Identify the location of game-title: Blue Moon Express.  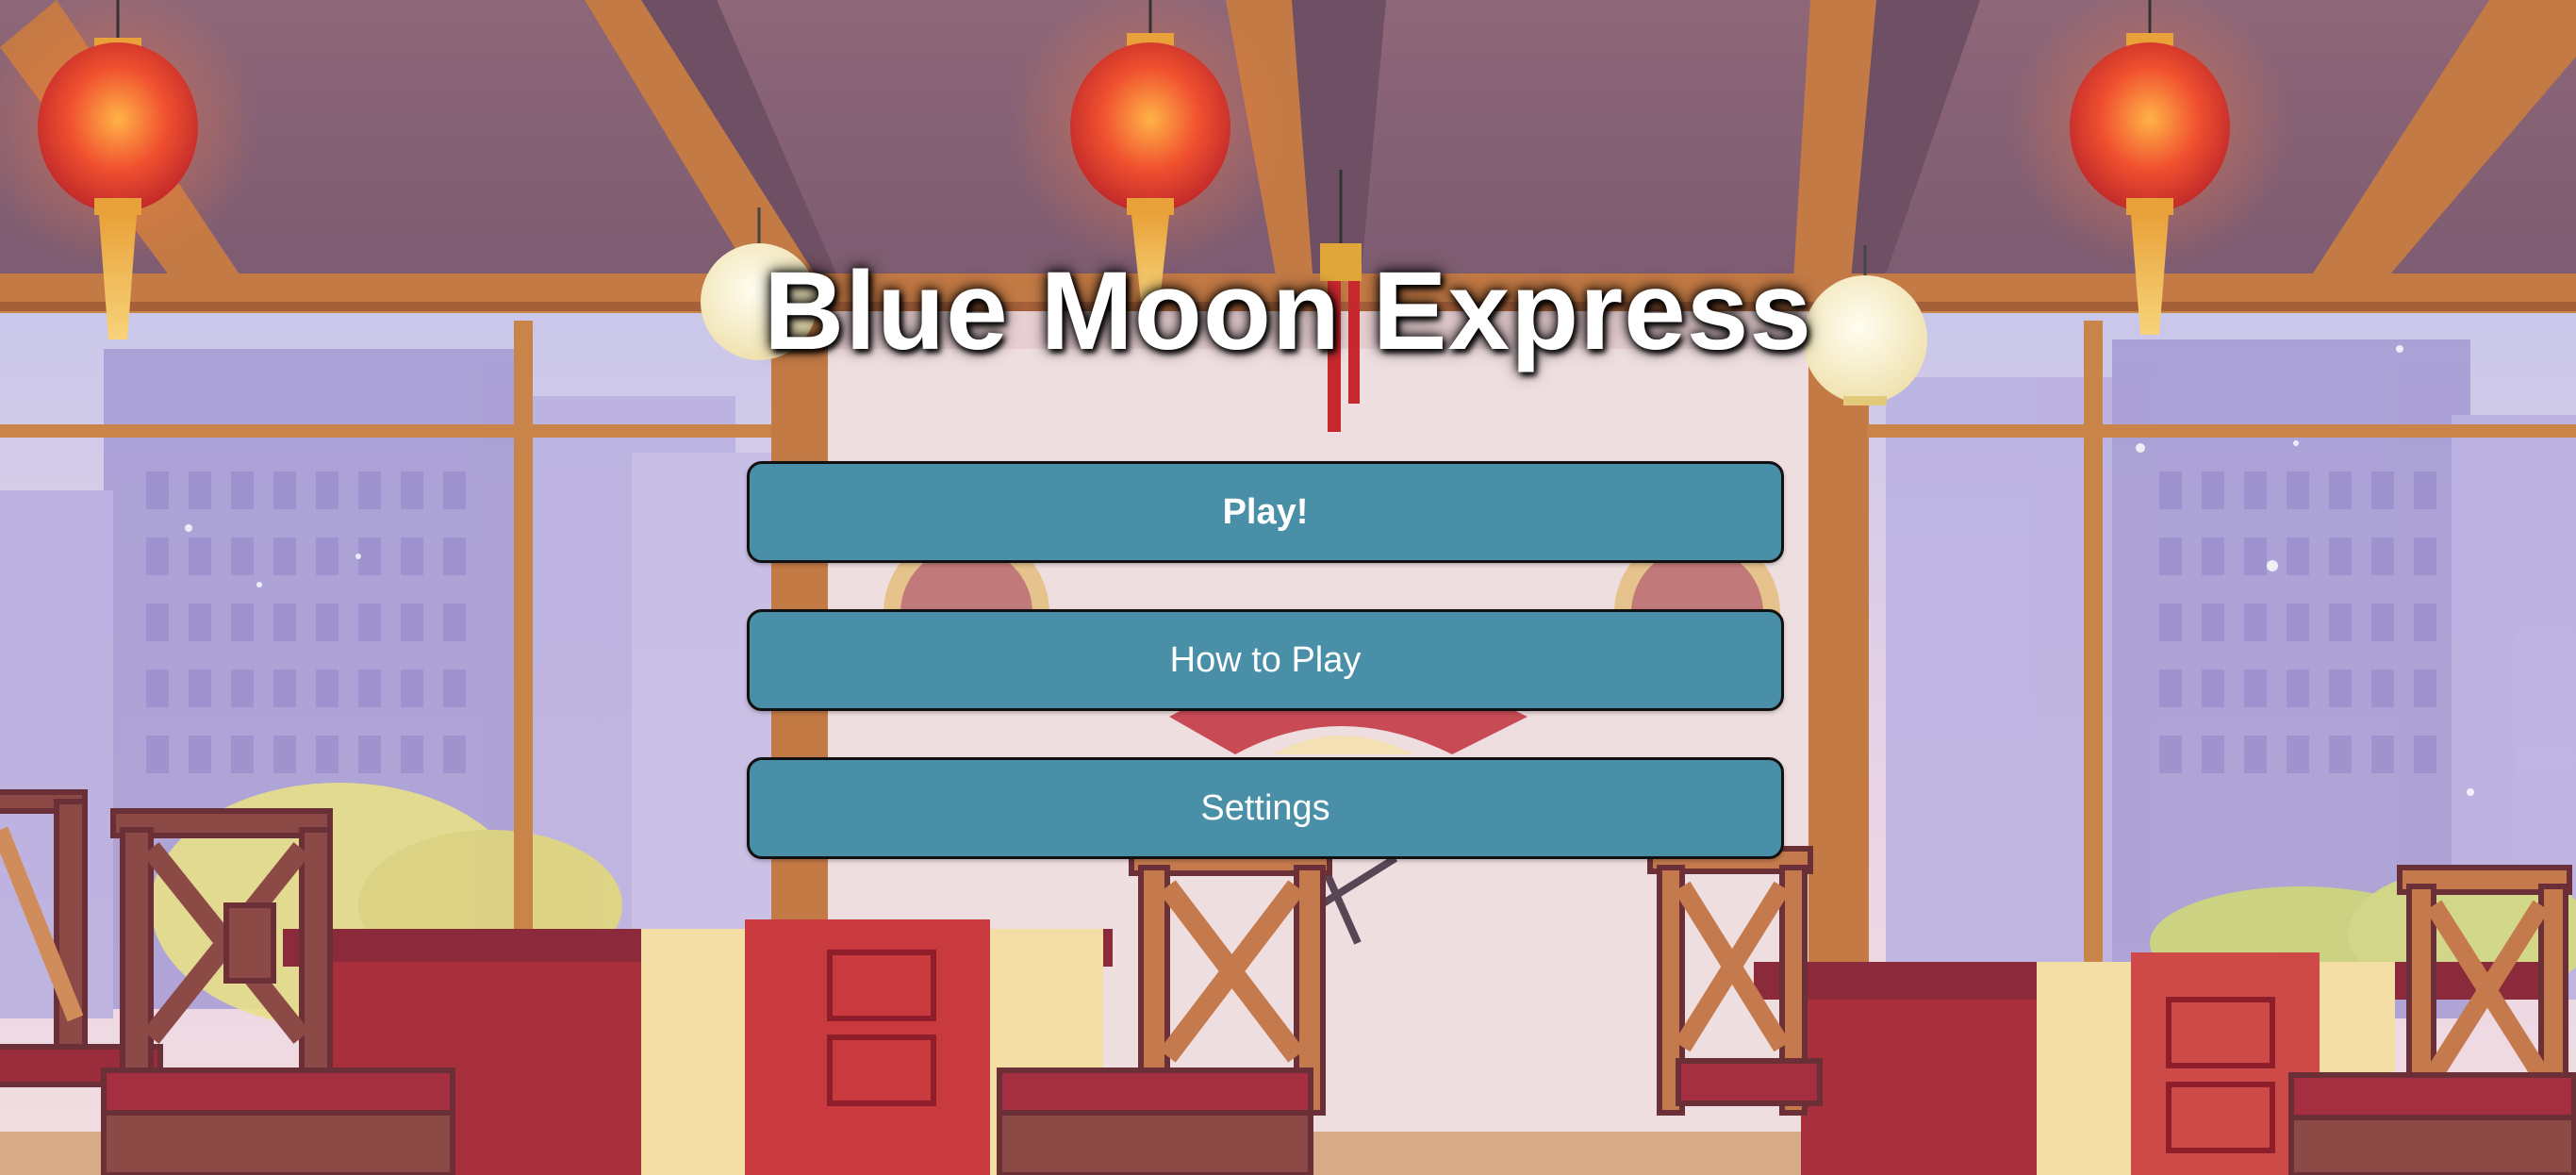
(1287, 311).